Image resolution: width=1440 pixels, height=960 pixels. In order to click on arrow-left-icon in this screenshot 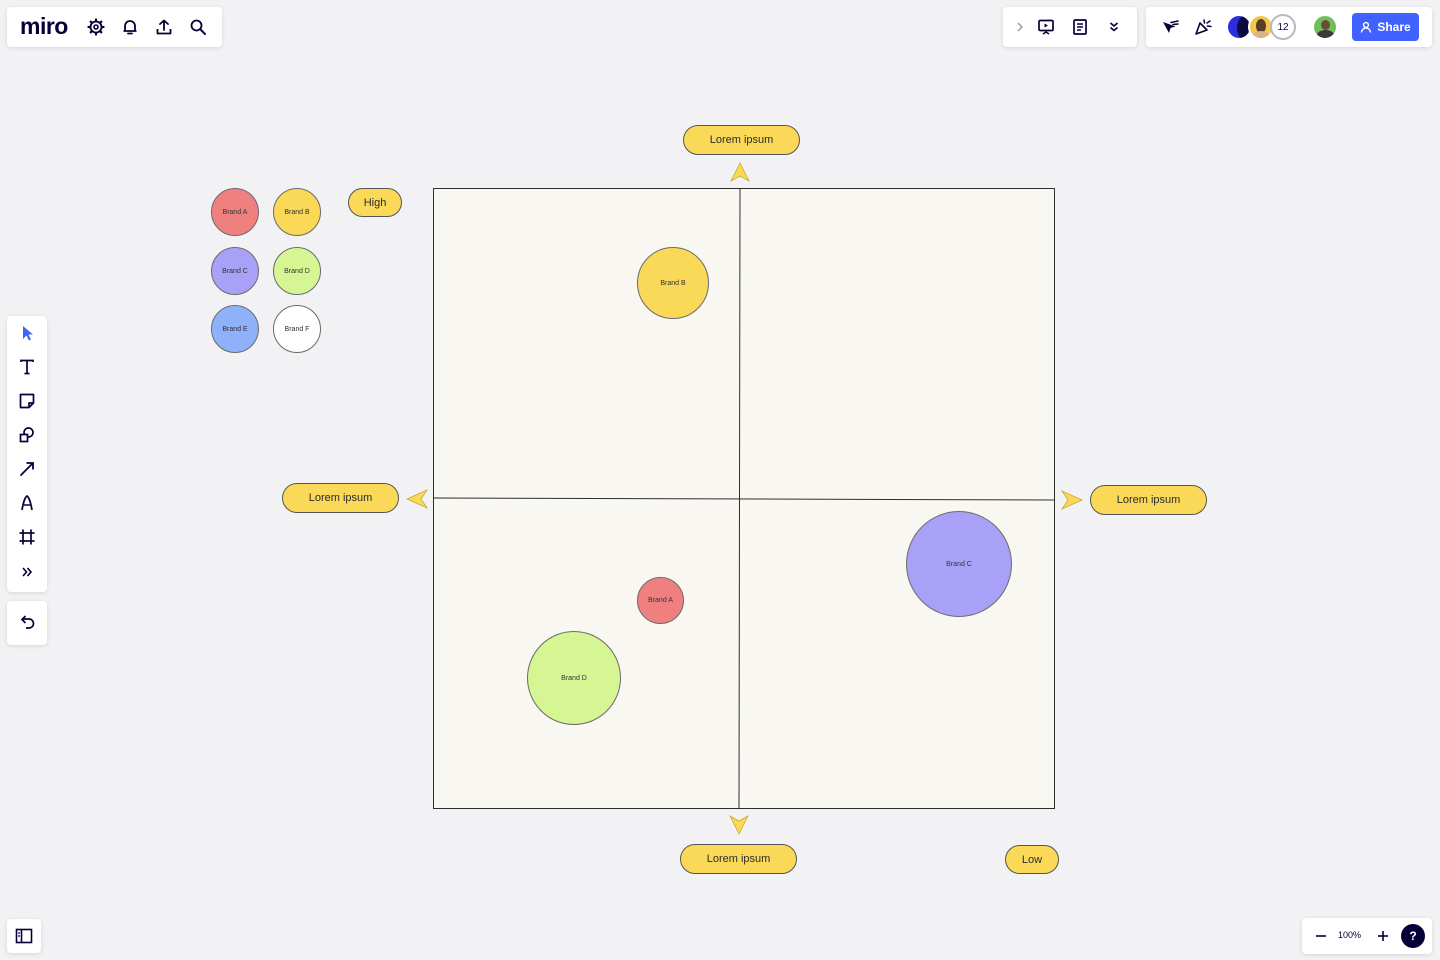, I will do `click(417, 499)`.